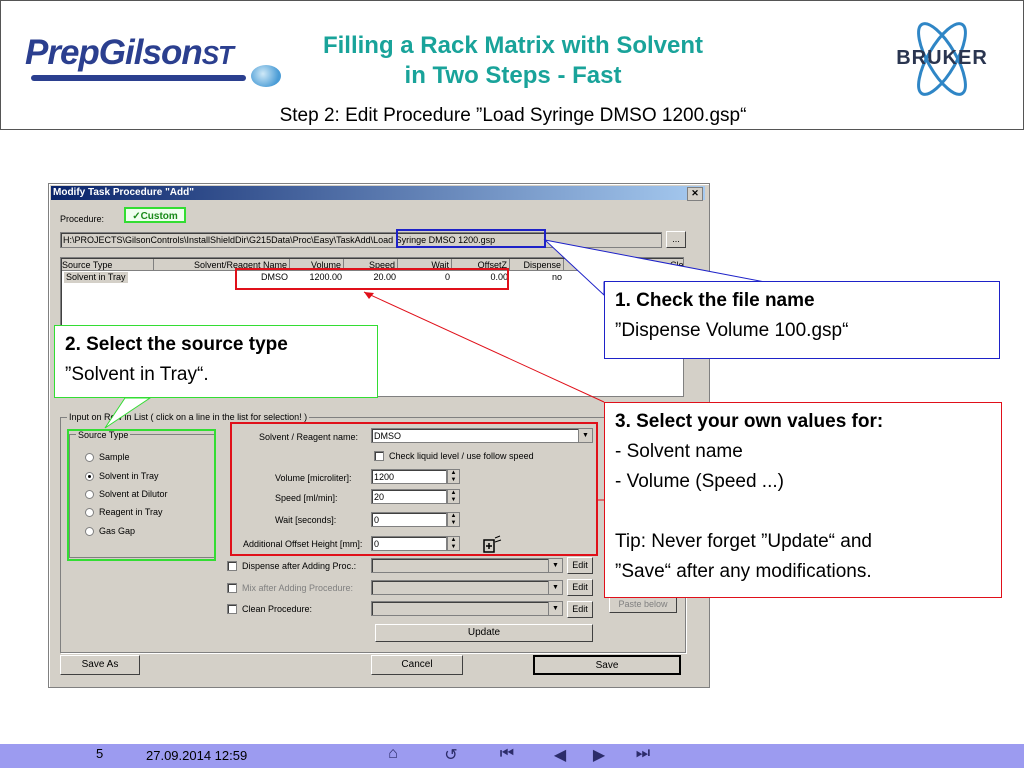 This screenshot has height=768, width=1024. Describe the element at coordinates (176, 344) in the screenshot. I see `callout-2-title: 2. Select the source type` at that location.